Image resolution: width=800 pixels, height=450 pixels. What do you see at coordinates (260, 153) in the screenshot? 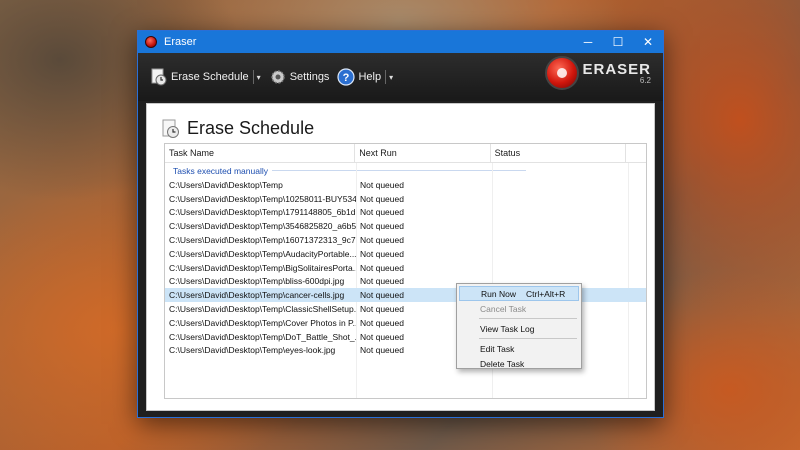
I see `column-task-name: Task Name` at bounding box center [260, 153].